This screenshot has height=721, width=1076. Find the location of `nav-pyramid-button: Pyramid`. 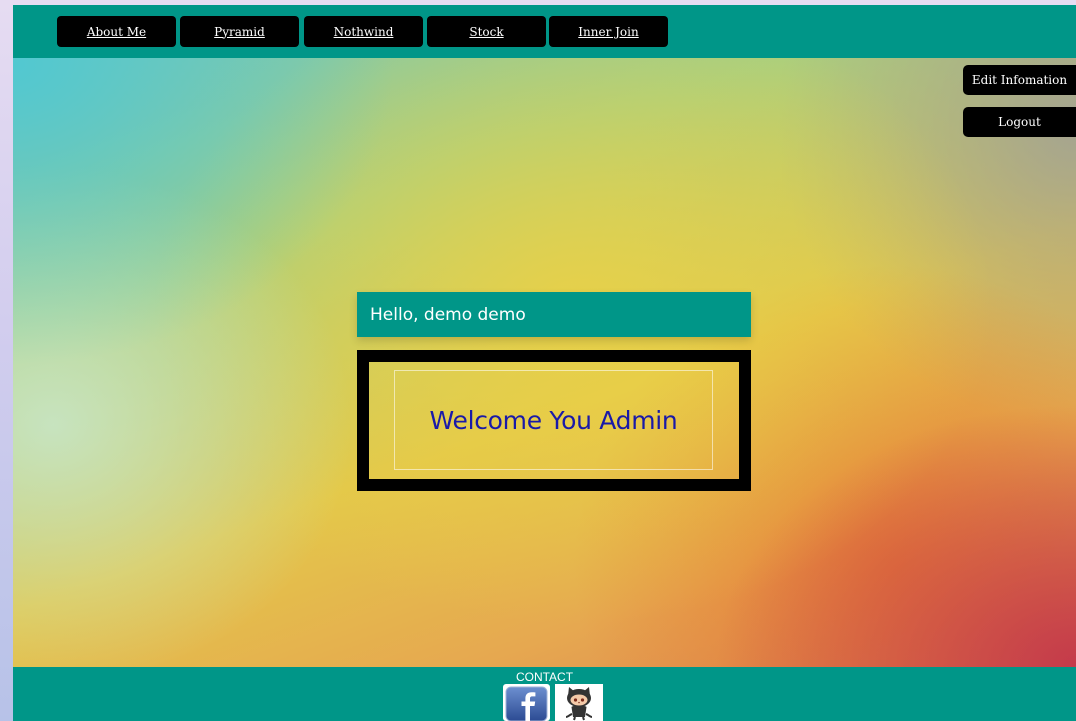

nav-pyramid-button: Pyramid is located at coordinates (239, 31).